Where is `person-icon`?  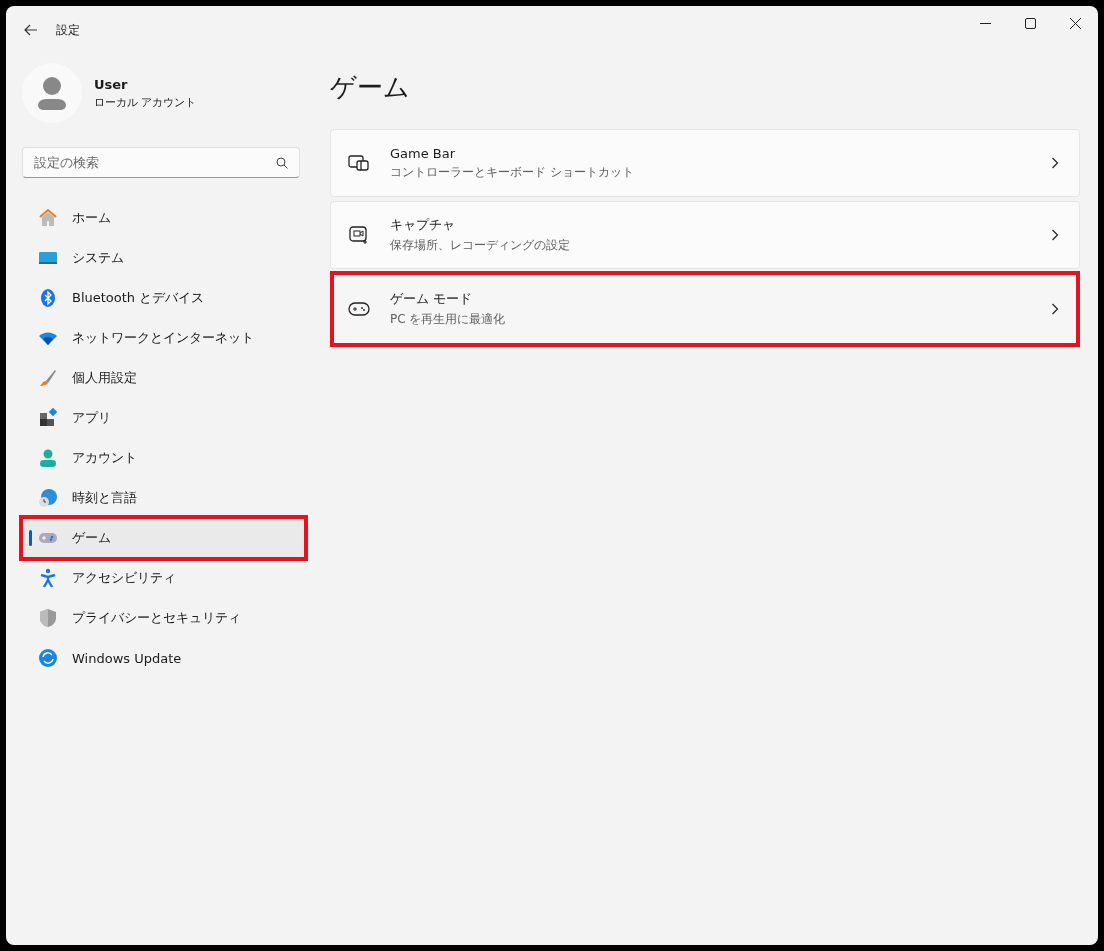 person-icon is located at coordinates (48, 458).